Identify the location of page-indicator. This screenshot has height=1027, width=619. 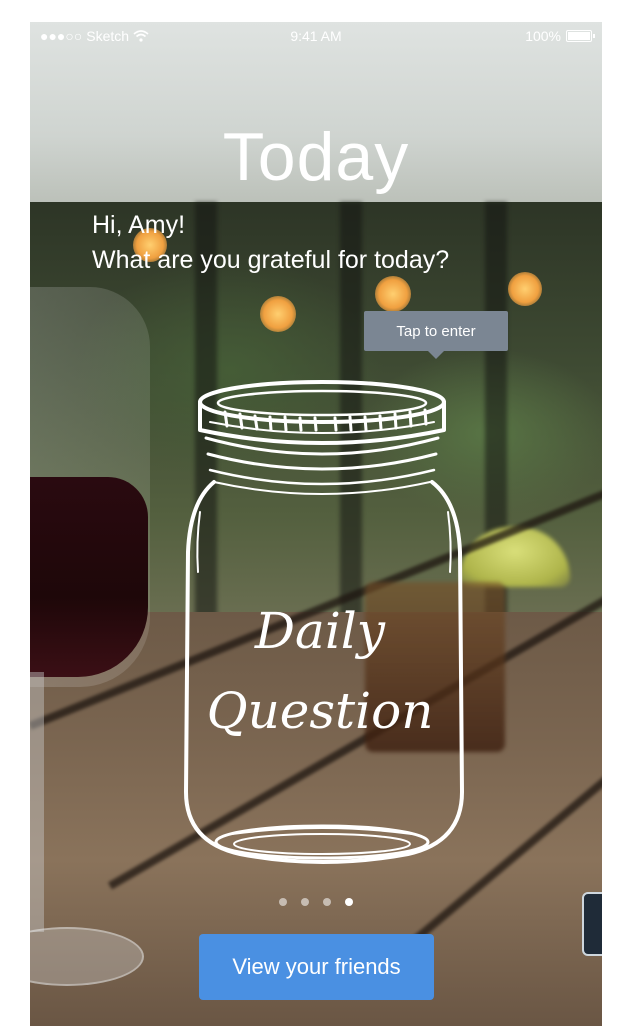
(316, 902).